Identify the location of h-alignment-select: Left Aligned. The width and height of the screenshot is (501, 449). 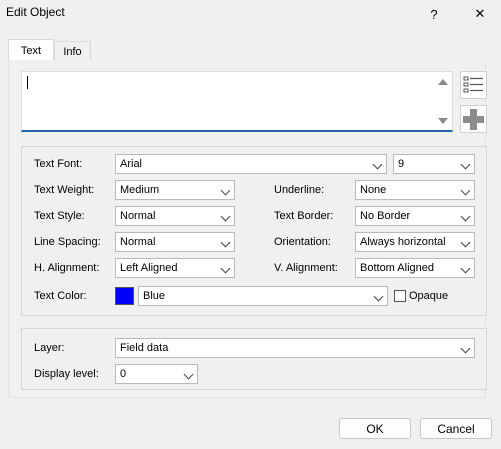
(175, 268).